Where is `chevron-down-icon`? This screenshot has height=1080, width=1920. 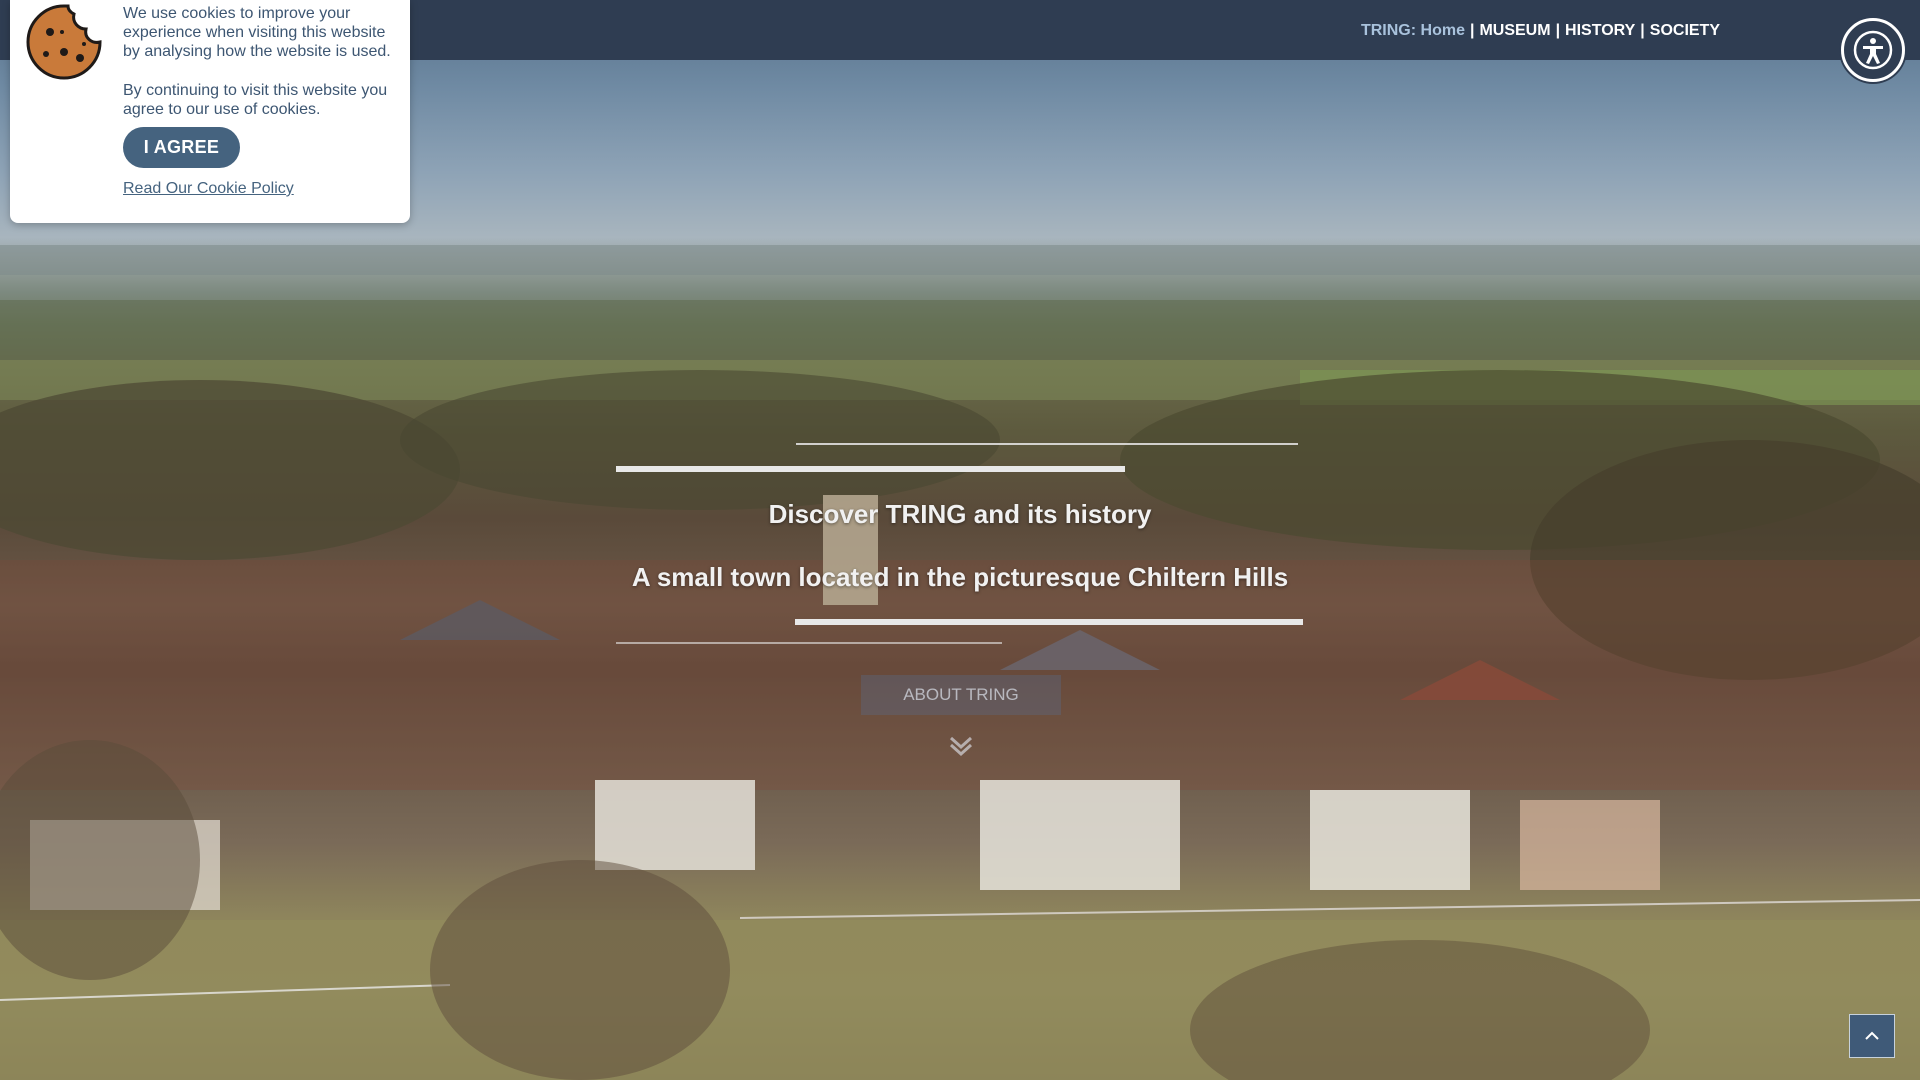
chevron-down-icon is located at coordinates (961, 746).